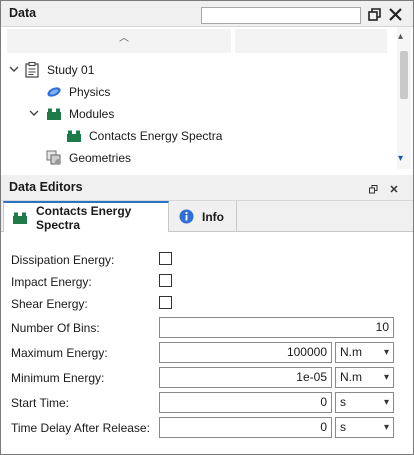 The image size is (414, 455). I want to click on impact-energy-checkbox, so click(165, 280).